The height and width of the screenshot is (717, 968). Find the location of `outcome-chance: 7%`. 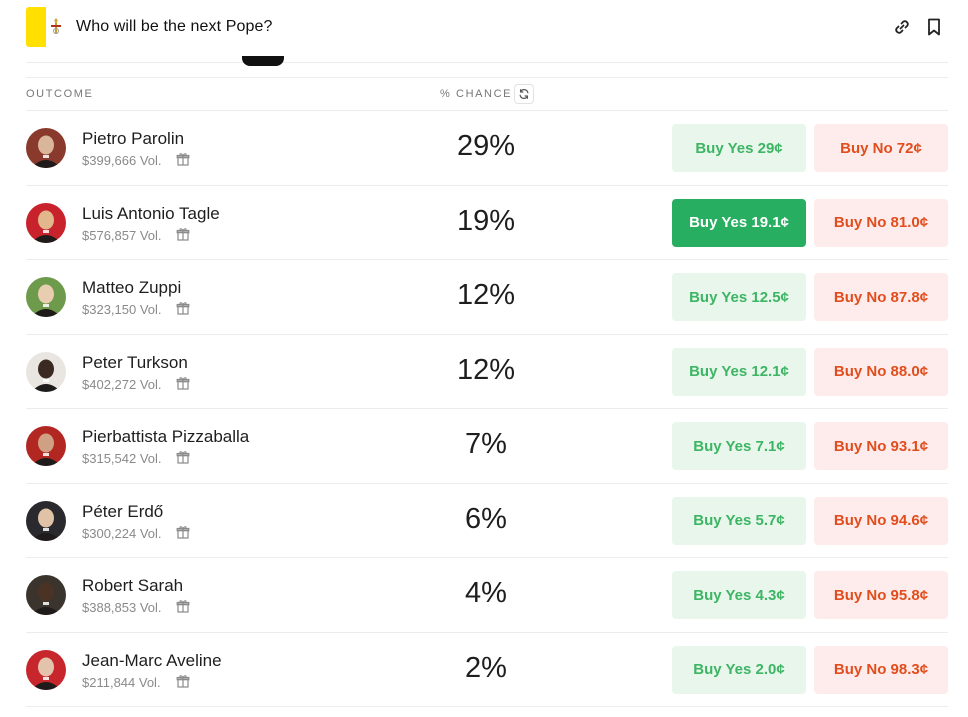

outcome-chance: 7% is located at coordinates (486, 444).